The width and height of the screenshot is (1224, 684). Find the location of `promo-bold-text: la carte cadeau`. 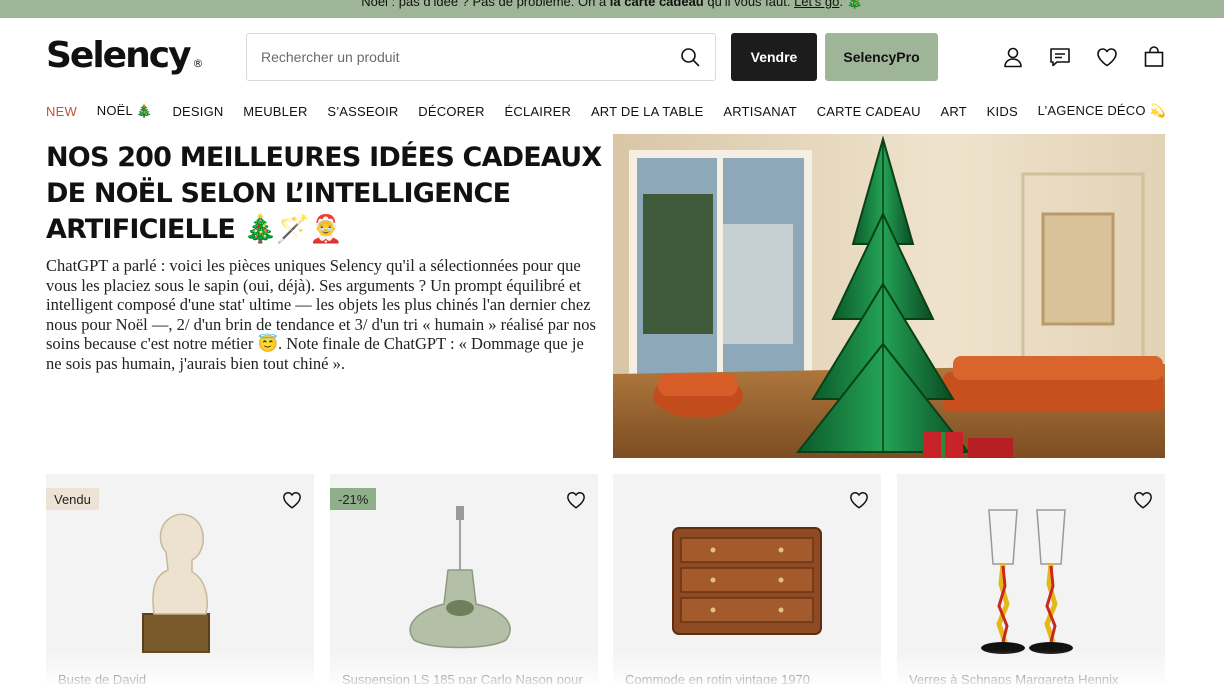

promo-bold-text: la carte cadeau is located at coordinates (656, 4).